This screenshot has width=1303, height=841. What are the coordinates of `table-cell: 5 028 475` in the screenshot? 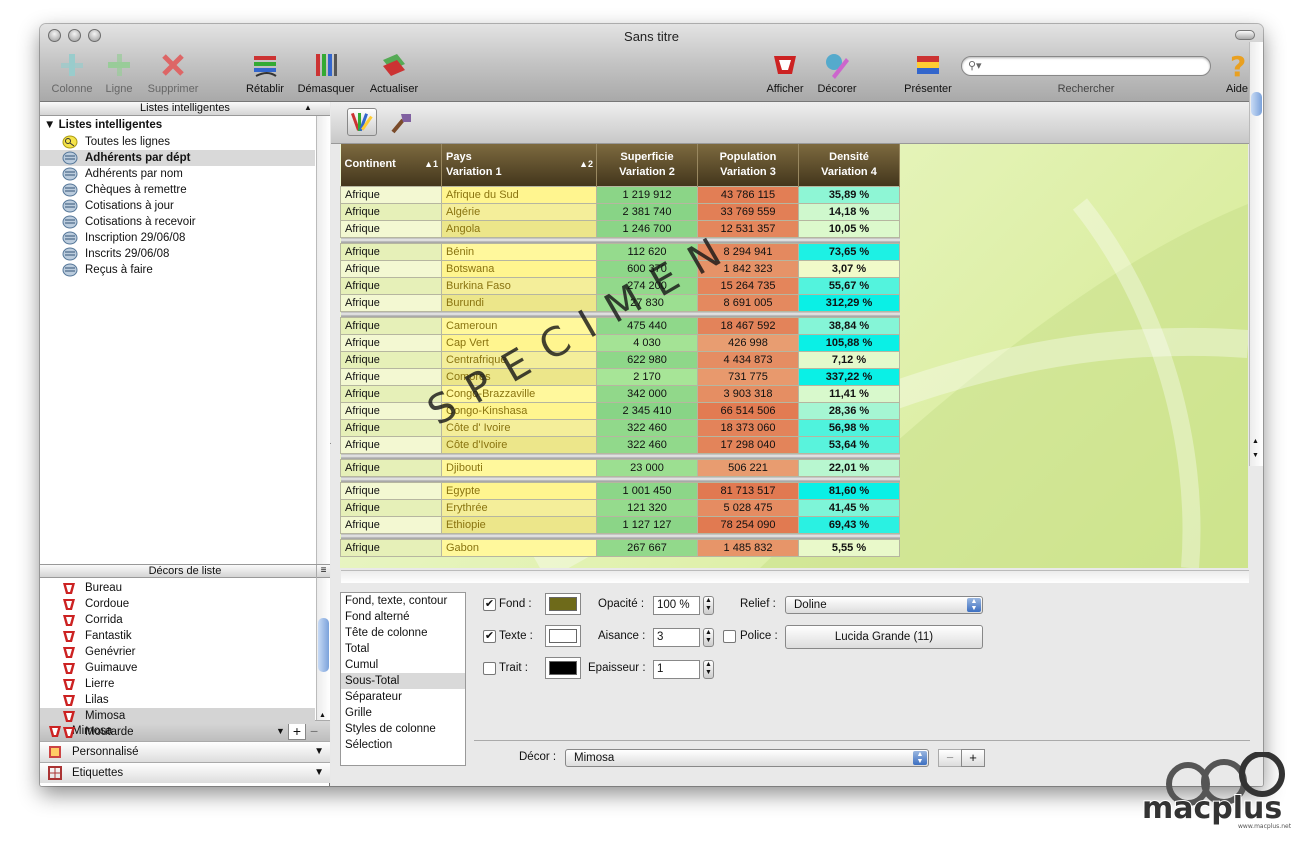 It's located at (748, 507).